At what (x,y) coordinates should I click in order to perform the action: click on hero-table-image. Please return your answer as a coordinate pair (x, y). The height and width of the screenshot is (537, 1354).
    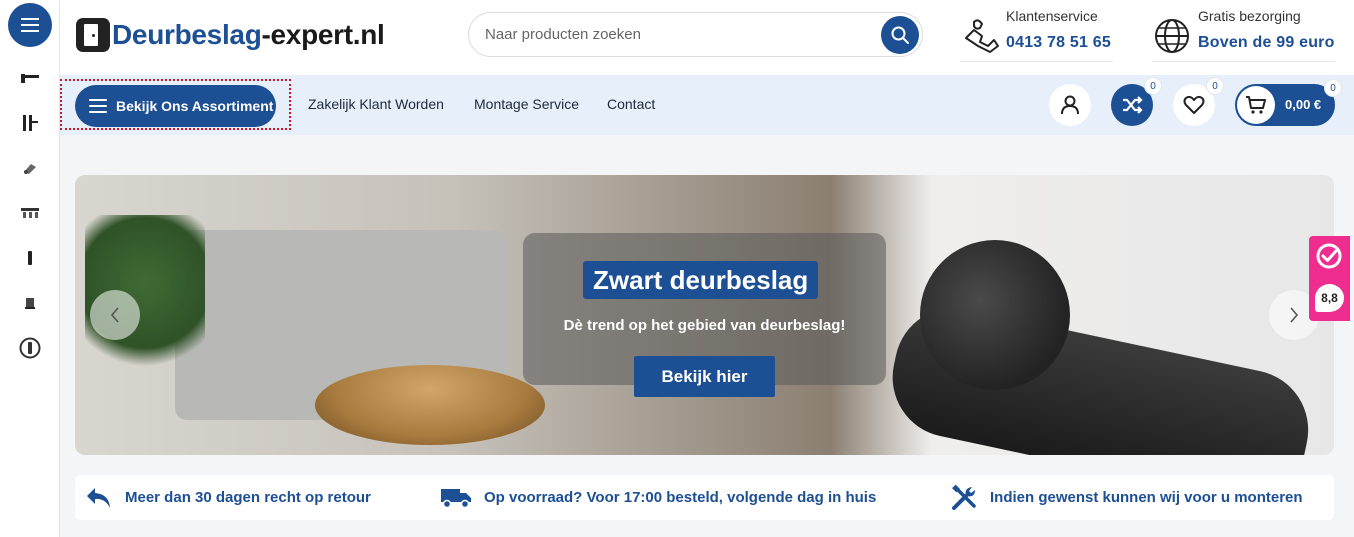
    Looking at the image, I should click on (430, 405).